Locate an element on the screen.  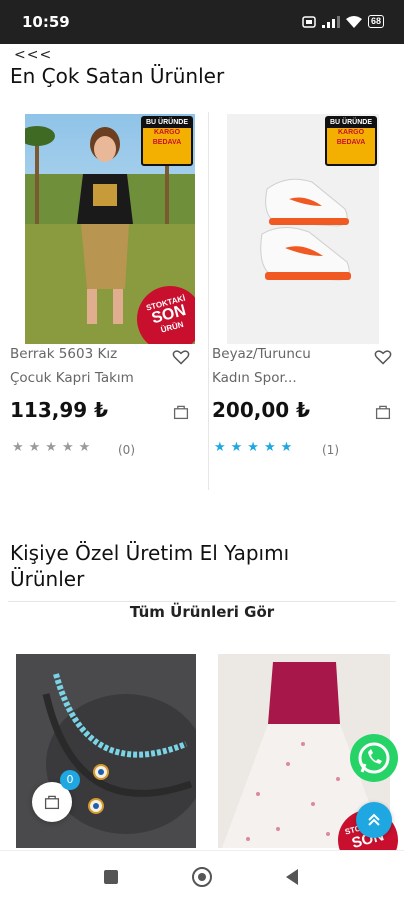
status-icons: 68 is located at coordinates (343, 21).